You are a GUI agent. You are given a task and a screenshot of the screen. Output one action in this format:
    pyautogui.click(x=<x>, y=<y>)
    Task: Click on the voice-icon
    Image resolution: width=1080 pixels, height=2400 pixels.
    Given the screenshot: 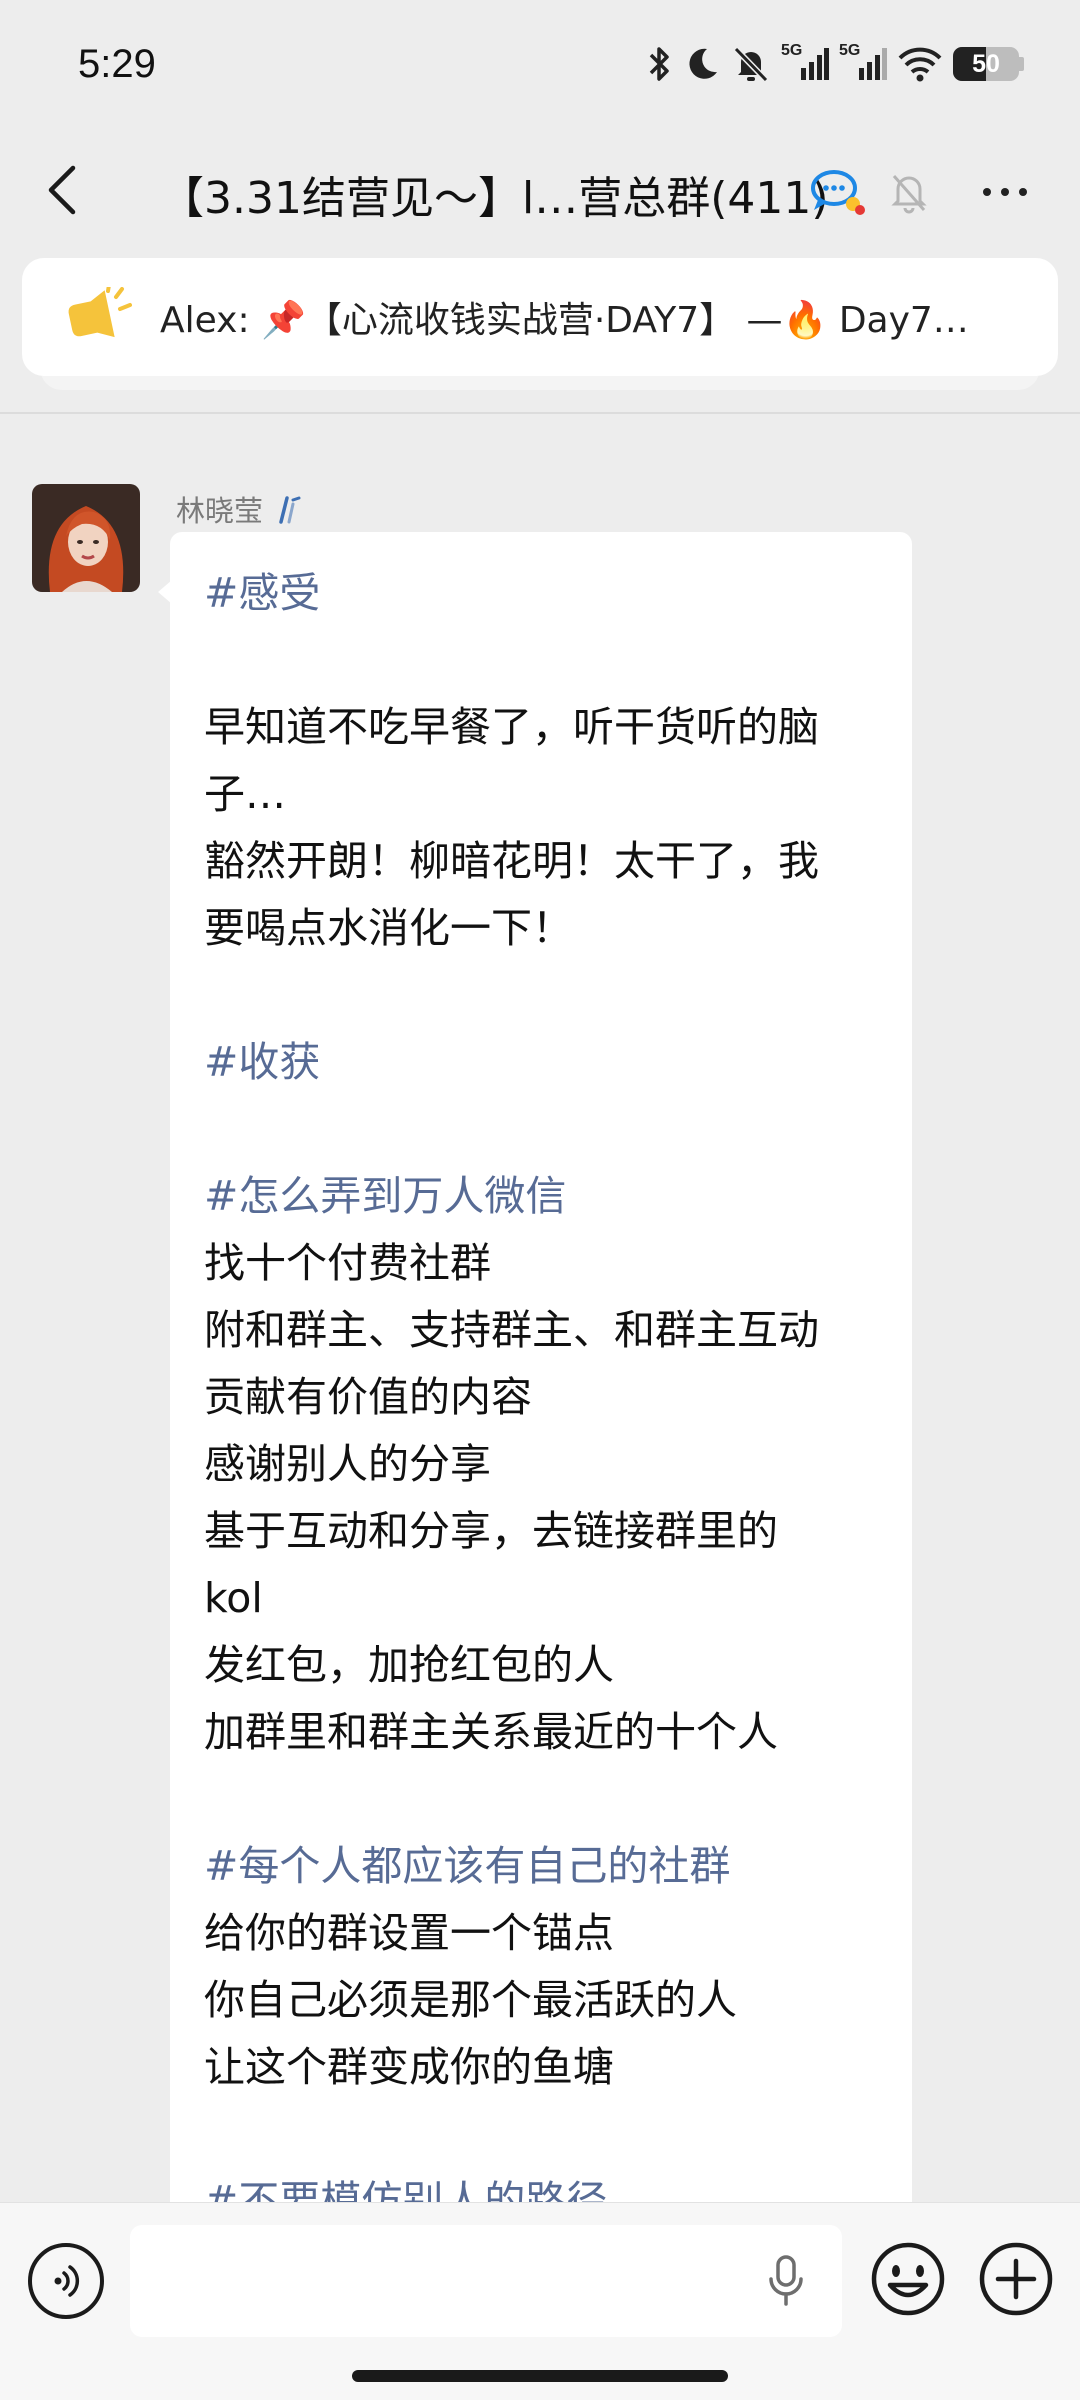 What is the action you would take?
    pyautogui.click(x=67, y=2281)
    